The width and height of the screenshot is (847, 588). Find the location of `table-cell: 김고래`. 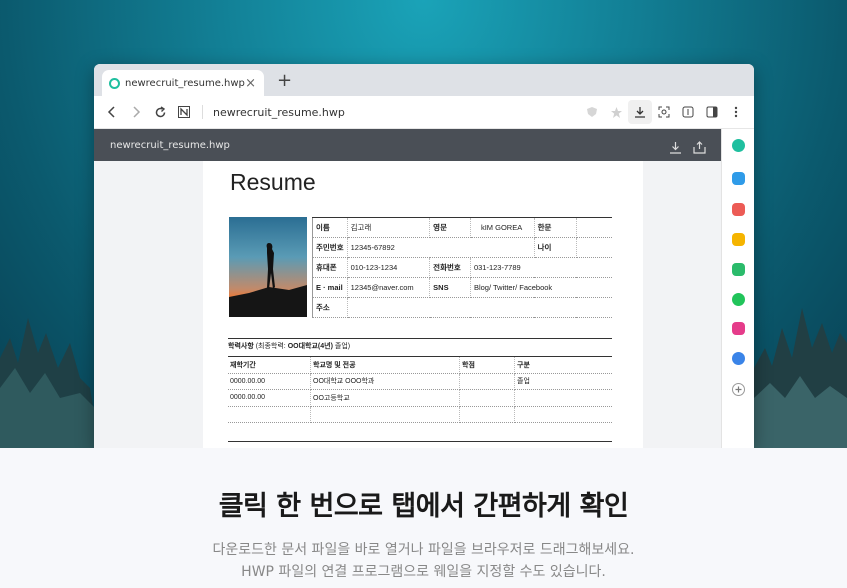

table-cell: 김고래 is located at coordinates (389, 227).